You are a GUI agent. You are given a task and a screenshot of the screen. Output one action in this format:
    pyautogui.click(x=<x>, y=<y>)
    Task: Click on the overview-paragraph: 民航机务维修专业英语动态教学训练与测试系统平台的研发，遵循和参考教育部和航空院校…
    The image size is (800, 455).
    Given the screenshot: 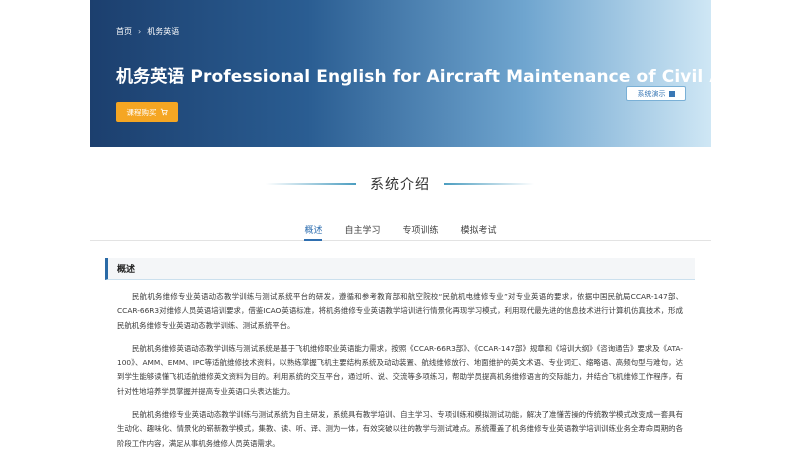 What is the action you would take?
    pyautogui.click(x=400, y=311)
    